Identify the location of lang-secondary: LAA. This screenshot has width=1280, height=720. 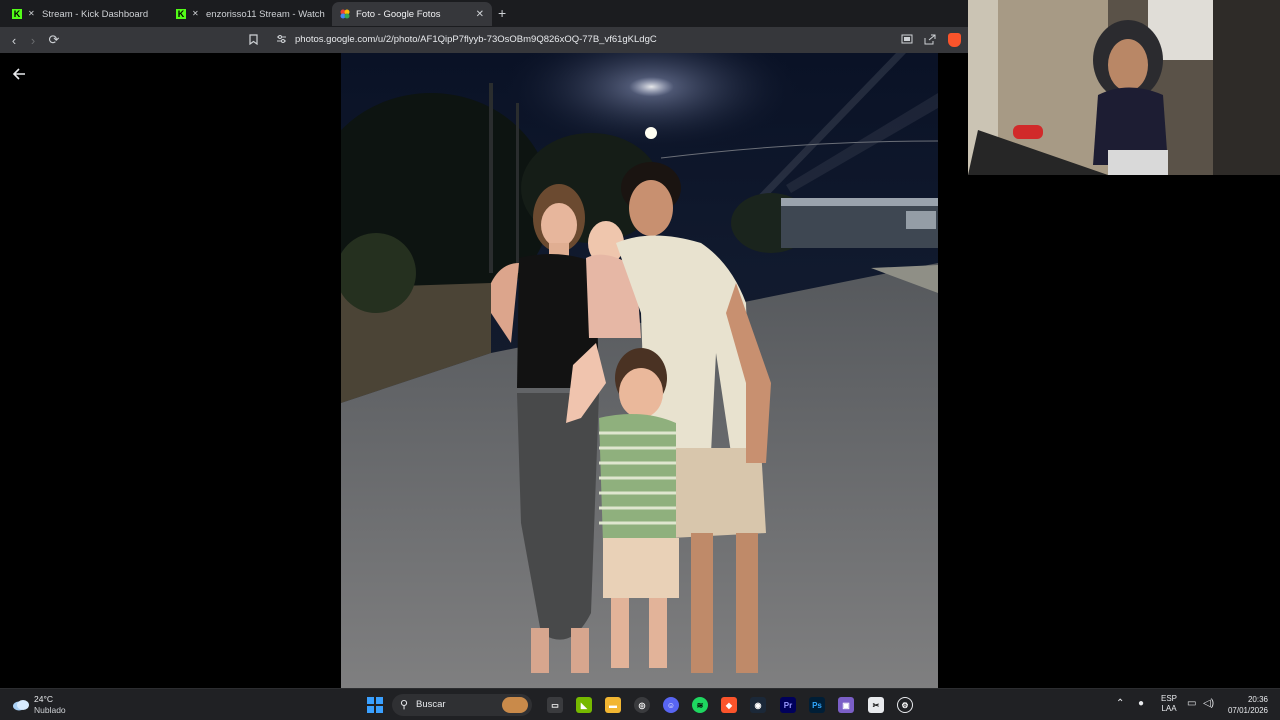
(1169, 708).